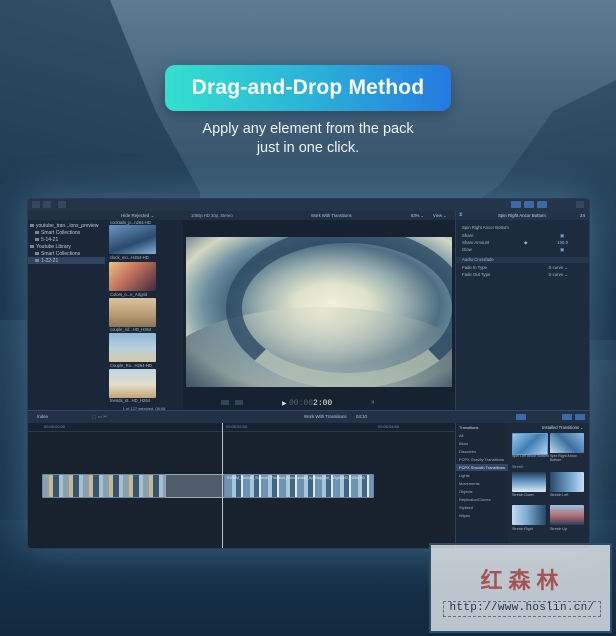 The height and width of the screenshot is (636, 616). Describe the element at coordinates (325, 416) in the screenshot. I see `timeline-project: Work With Transitions` at that location.